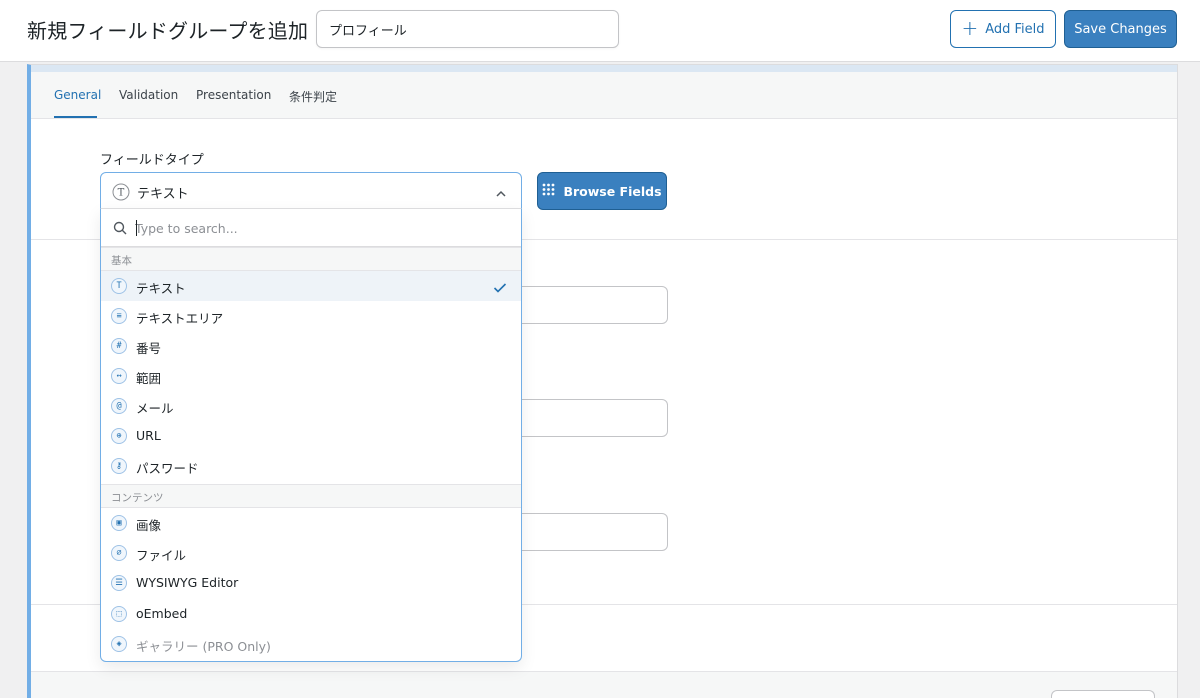 The image size is (1200, 698). I want to click on range-icon: ↔, so click(119, 376).